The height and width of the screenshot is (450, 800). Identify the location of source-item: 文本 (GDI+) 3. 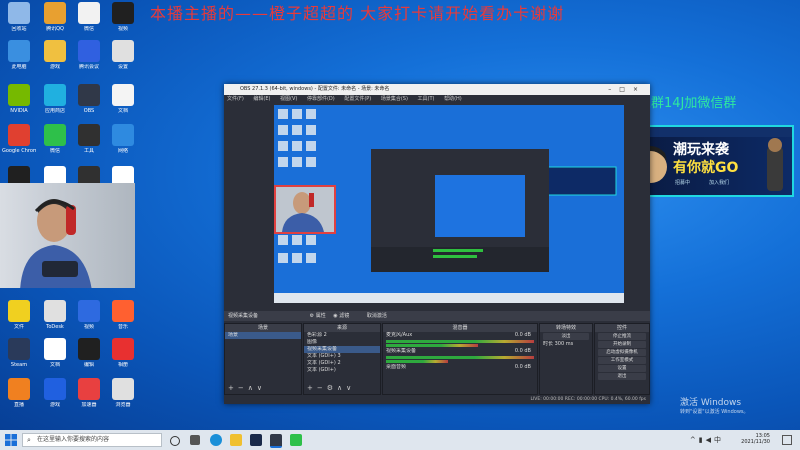
(342, 356).